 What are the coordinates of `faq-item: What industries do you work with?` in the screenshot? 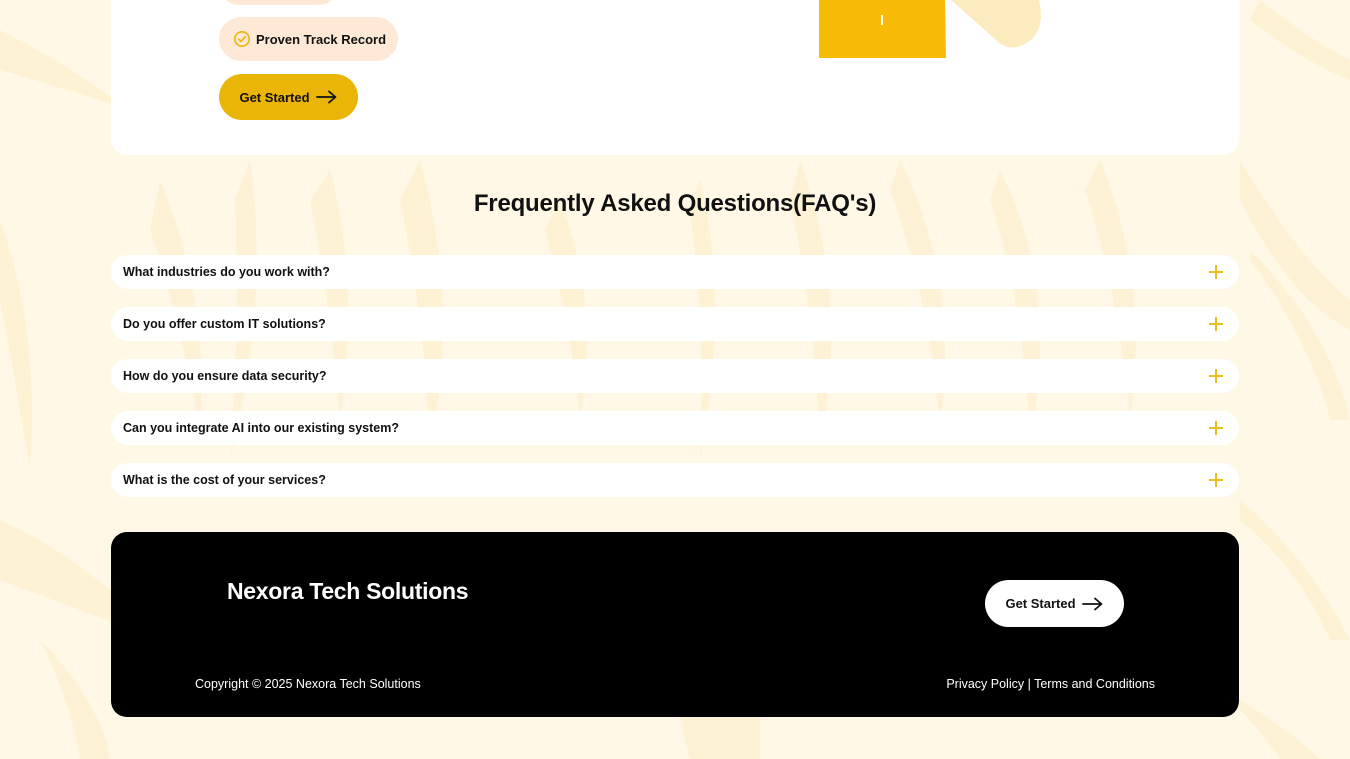 It's located at (675, 272).